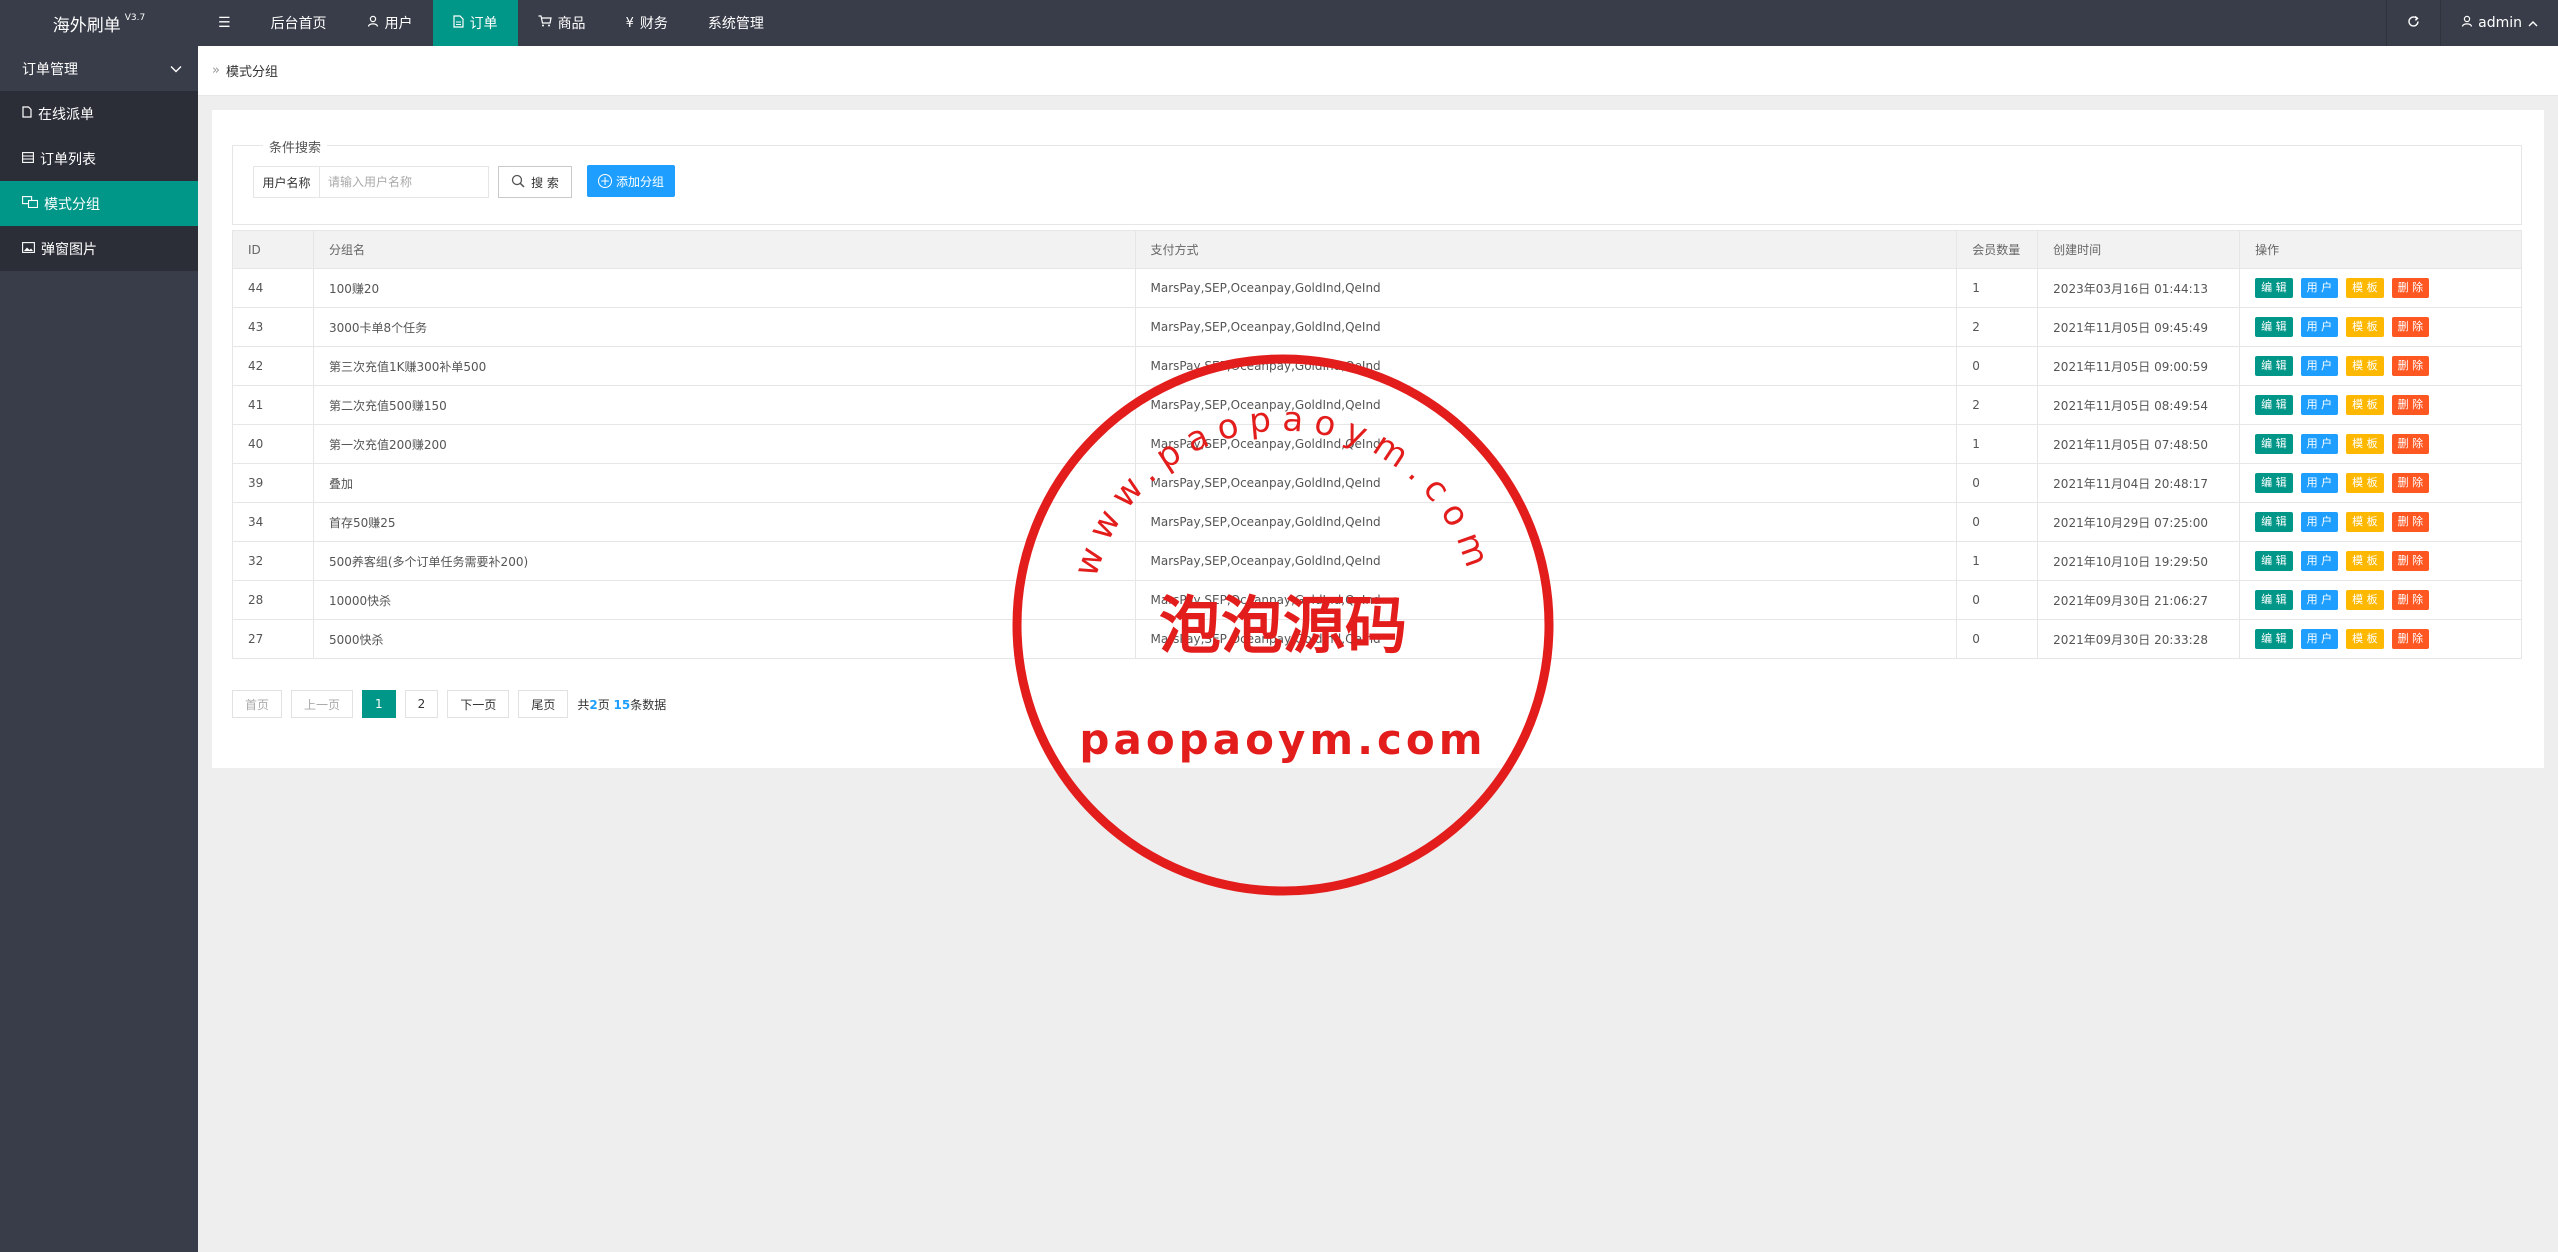  I want to click on page-next: 下一页, so click(478, 704).